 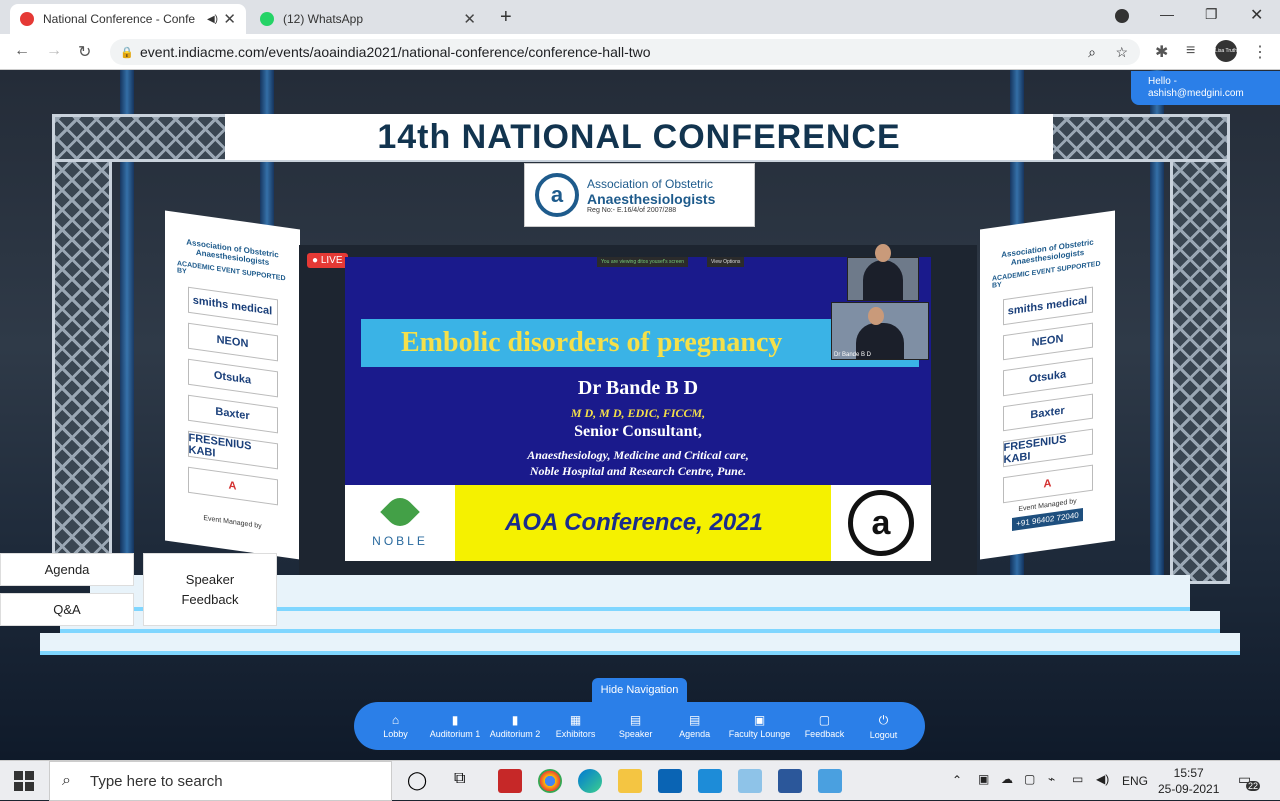 What do you see at coordinates (232, 378) in the screenshot?
I see `sponsor-logo: Otsuka` at bounding box center [232, 378].